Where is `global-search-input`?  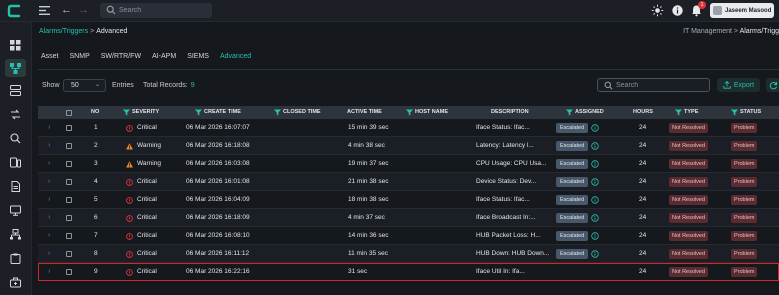 global-search-input is located at coordinates (163, 10).